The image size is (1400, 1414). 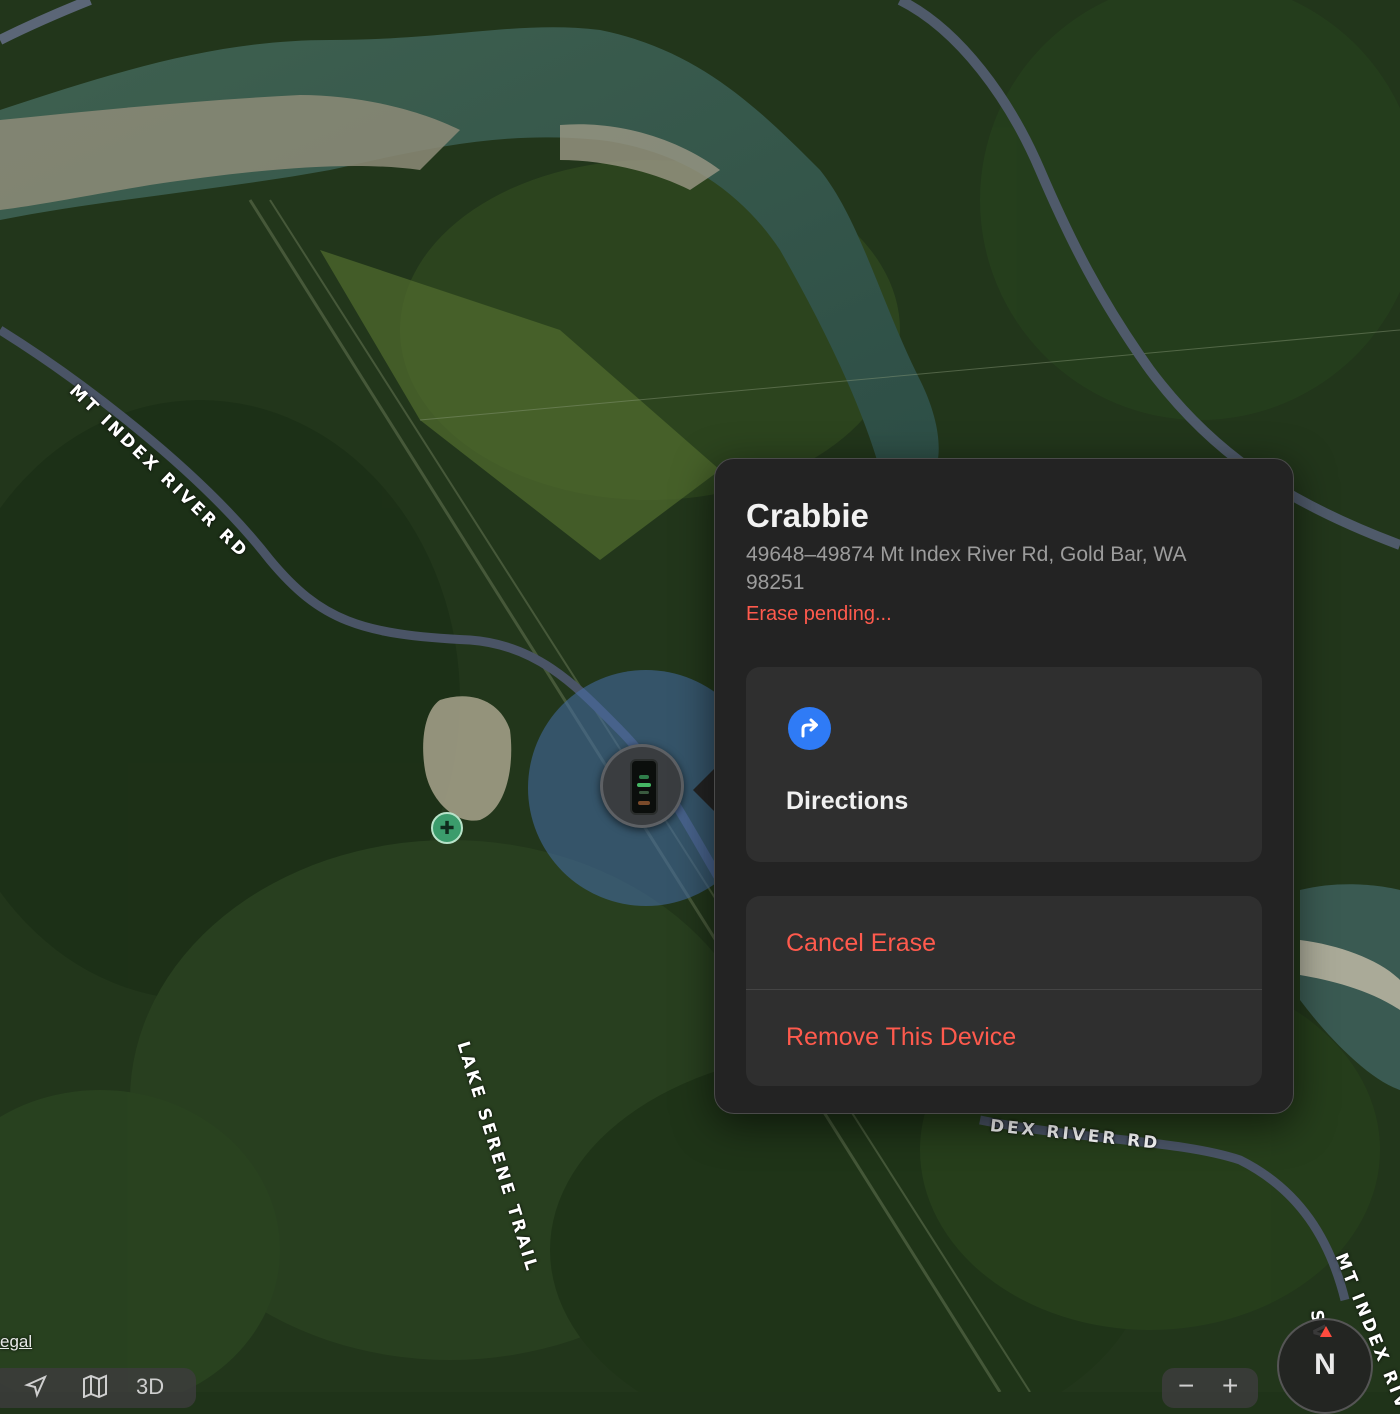 What do you see at coordinates (35, 1389) in the screenshot?
I see `location-arrow-icon` at bounding box center [35, 1389].